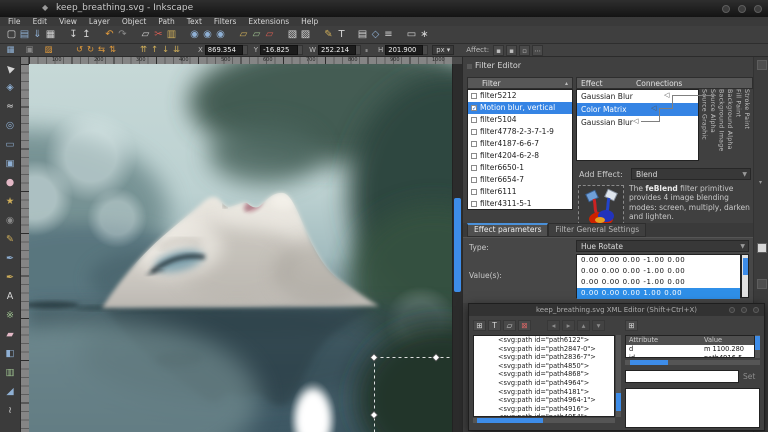 This screenshot has height=432, width=768. Describe the element at coordinates (384, 8) in the screenshot. I see `titlebar: ◆ keep_breathing.svg - Inkscape` at that location.